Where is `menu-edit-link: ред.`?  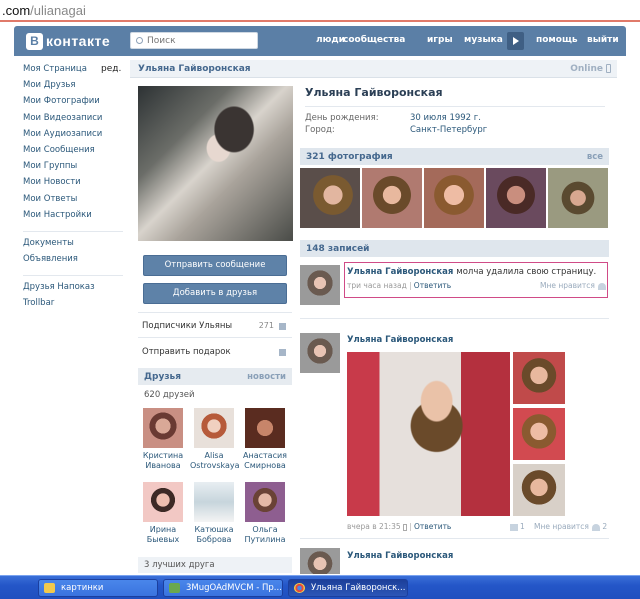 menu-edit-link: ред. is located at coordinates (111, 69).